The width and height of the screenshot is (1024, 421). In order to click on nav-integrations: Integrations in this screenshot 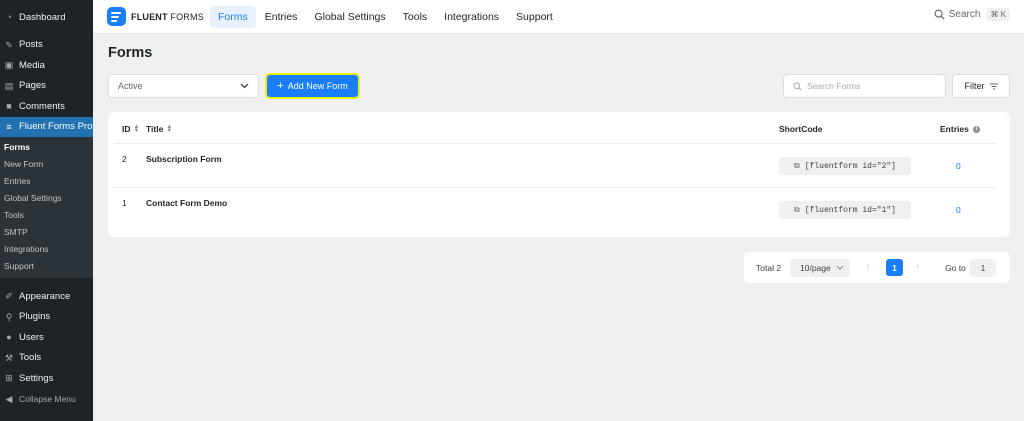, I will do `click(471, 17)`.